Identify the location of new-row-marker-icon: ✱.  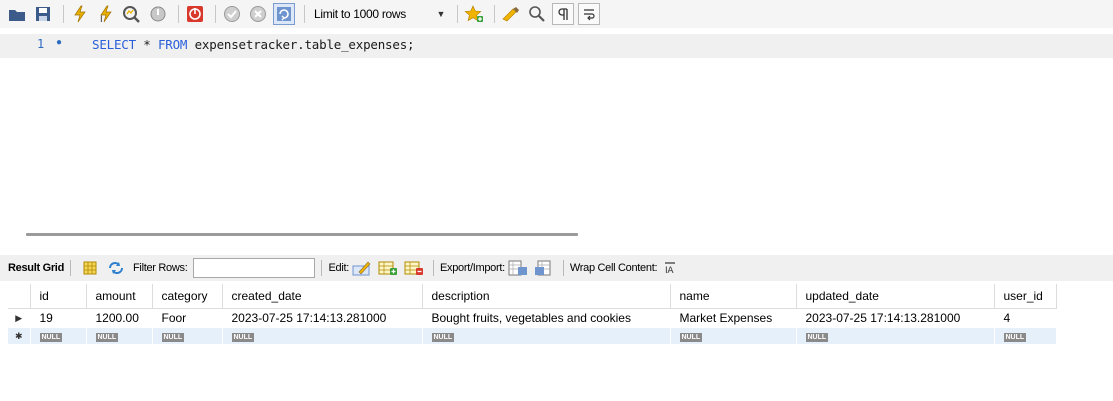
(19, 336).